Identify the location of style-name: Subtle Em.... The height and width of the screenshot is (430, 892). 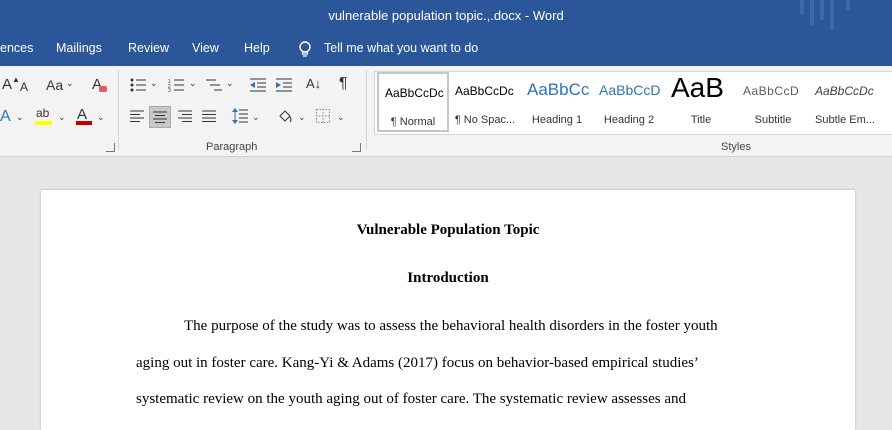
(845, 120).